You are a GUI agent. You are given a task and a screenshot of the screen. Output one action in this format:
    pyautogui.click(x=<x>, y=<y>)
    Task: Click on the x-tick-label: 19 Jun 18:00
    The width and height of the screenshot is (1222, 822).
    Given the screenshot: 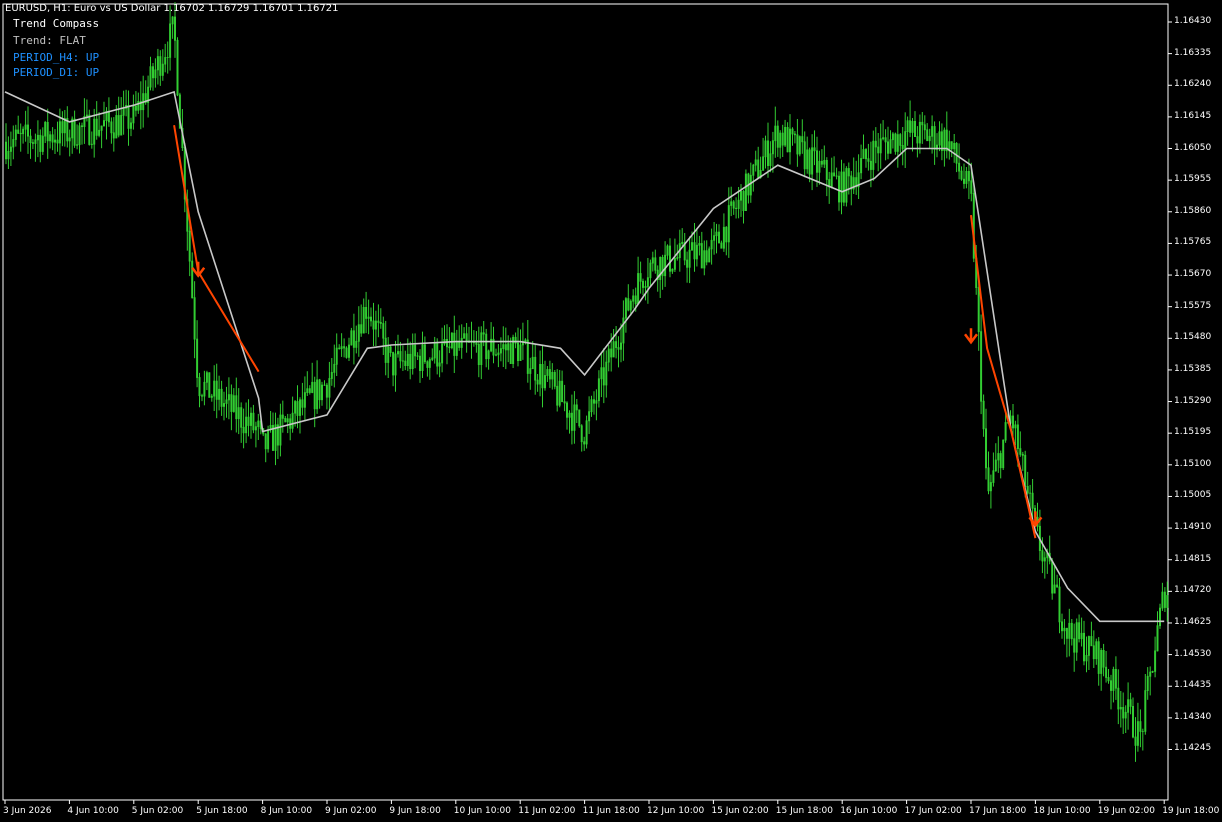 What is the action you would take?
    pyautogui.click(x=1191, y=811)
    